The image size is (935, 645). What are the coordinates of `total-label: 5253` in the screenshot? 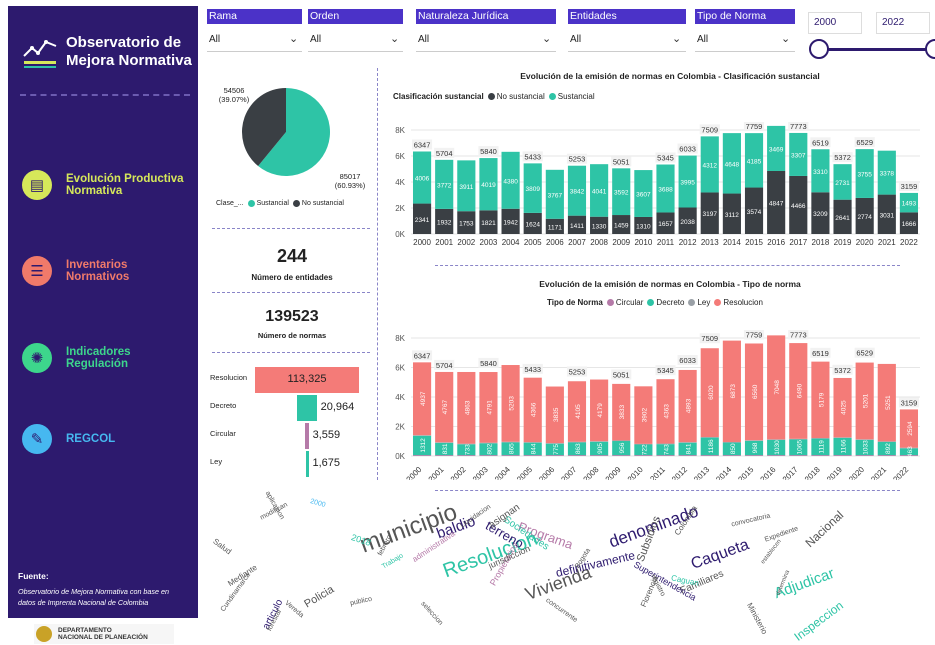 It's located at (577, 372).